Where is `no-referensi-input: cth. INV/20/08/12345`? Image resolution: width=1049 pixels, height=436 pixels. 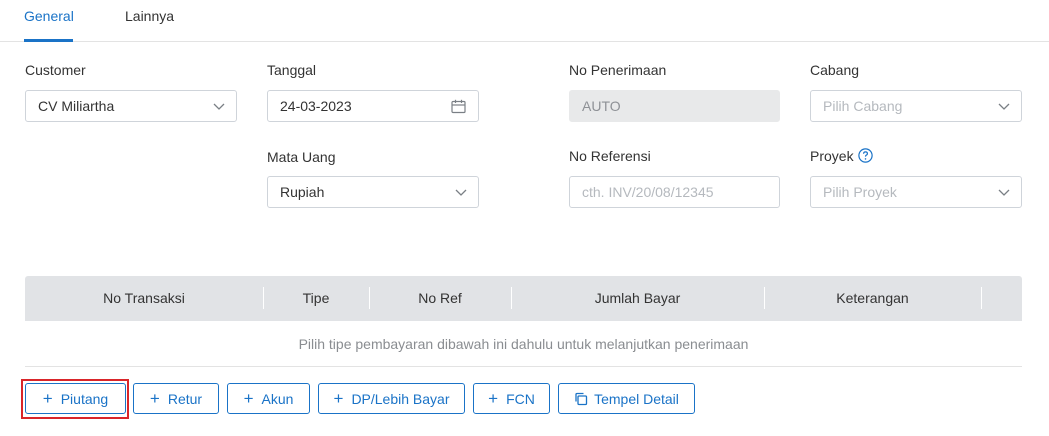 no-referensi-input: cth. INV/20/08/12345 is located at coordinates (674, 192).